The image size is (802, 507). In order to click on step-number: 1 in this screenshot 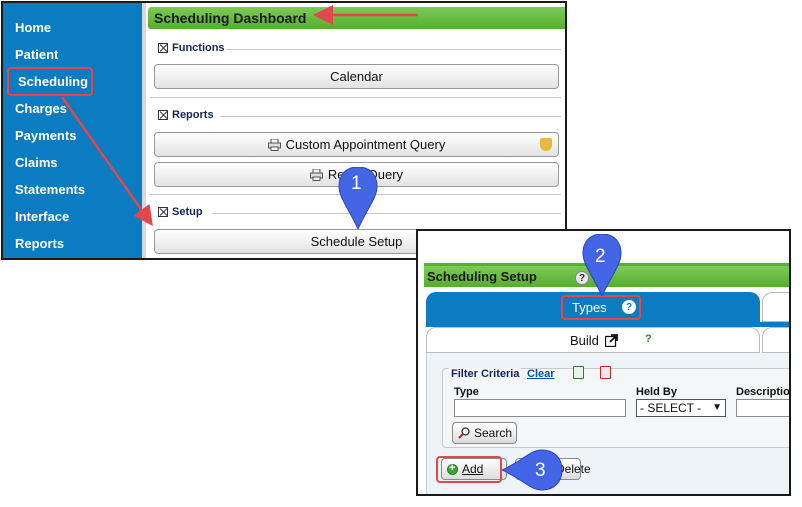, I will do `click(356, 183)`.